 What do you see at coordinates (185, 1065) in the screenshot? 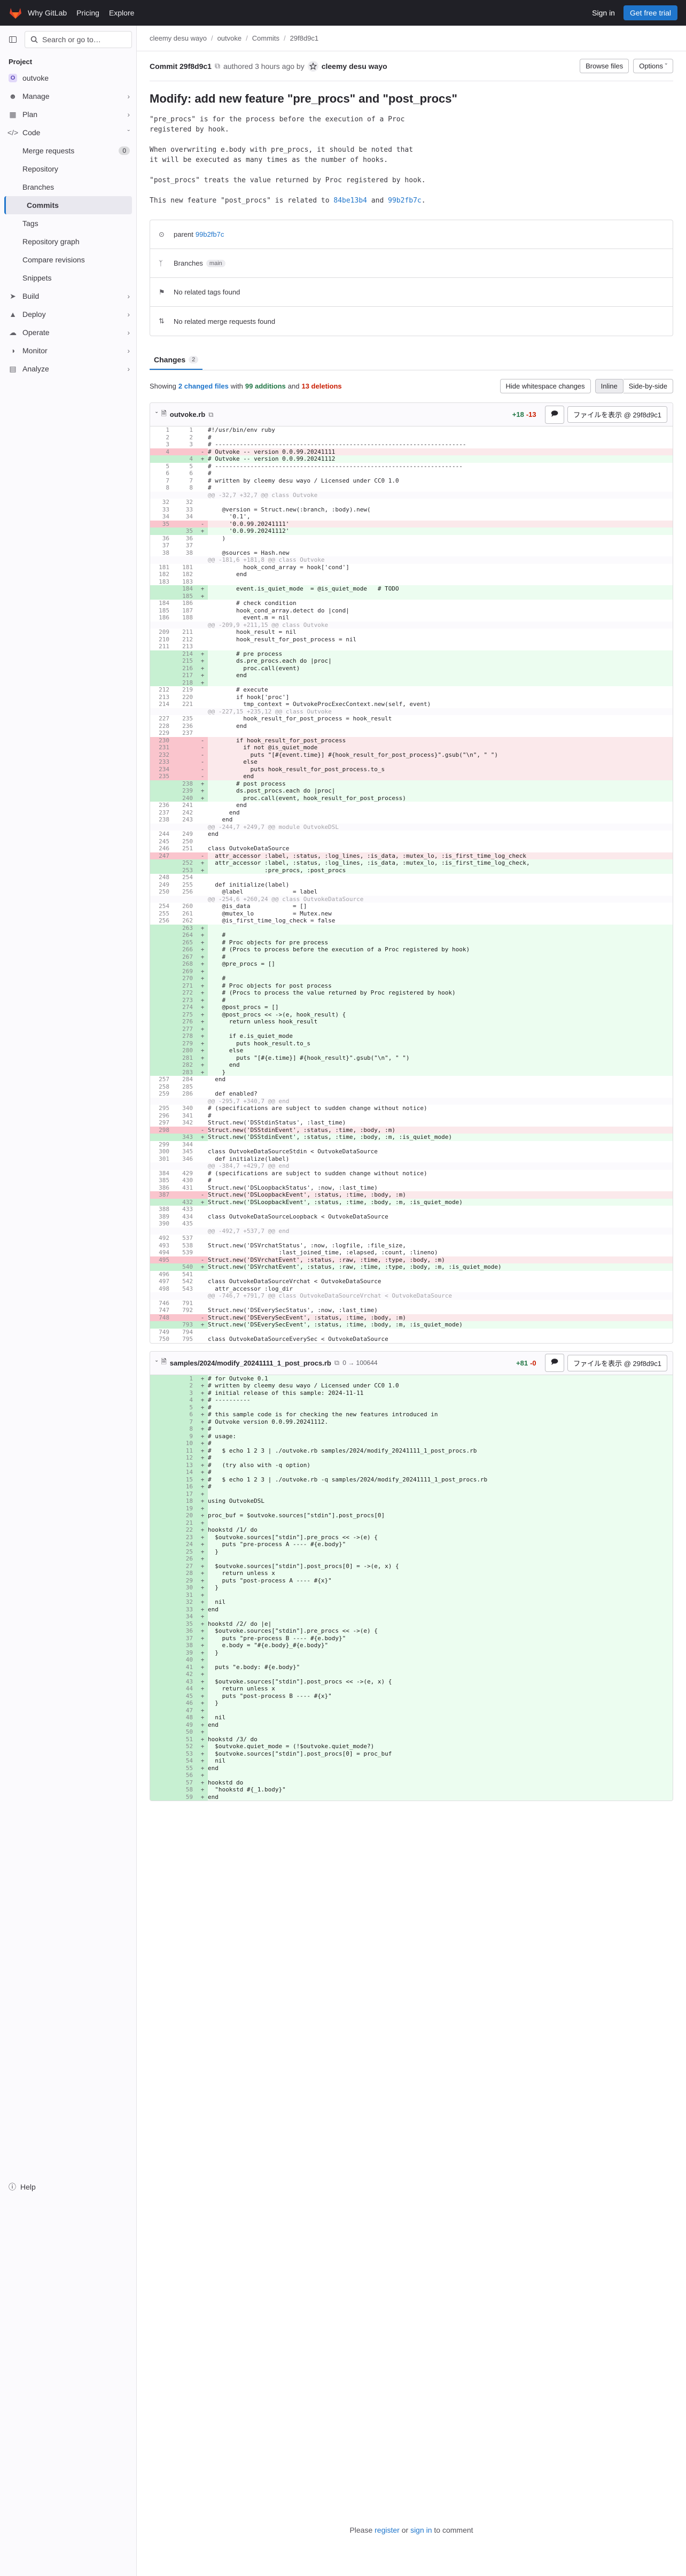
I see `new-line-number: 282` at bounding box center [185, 1065].